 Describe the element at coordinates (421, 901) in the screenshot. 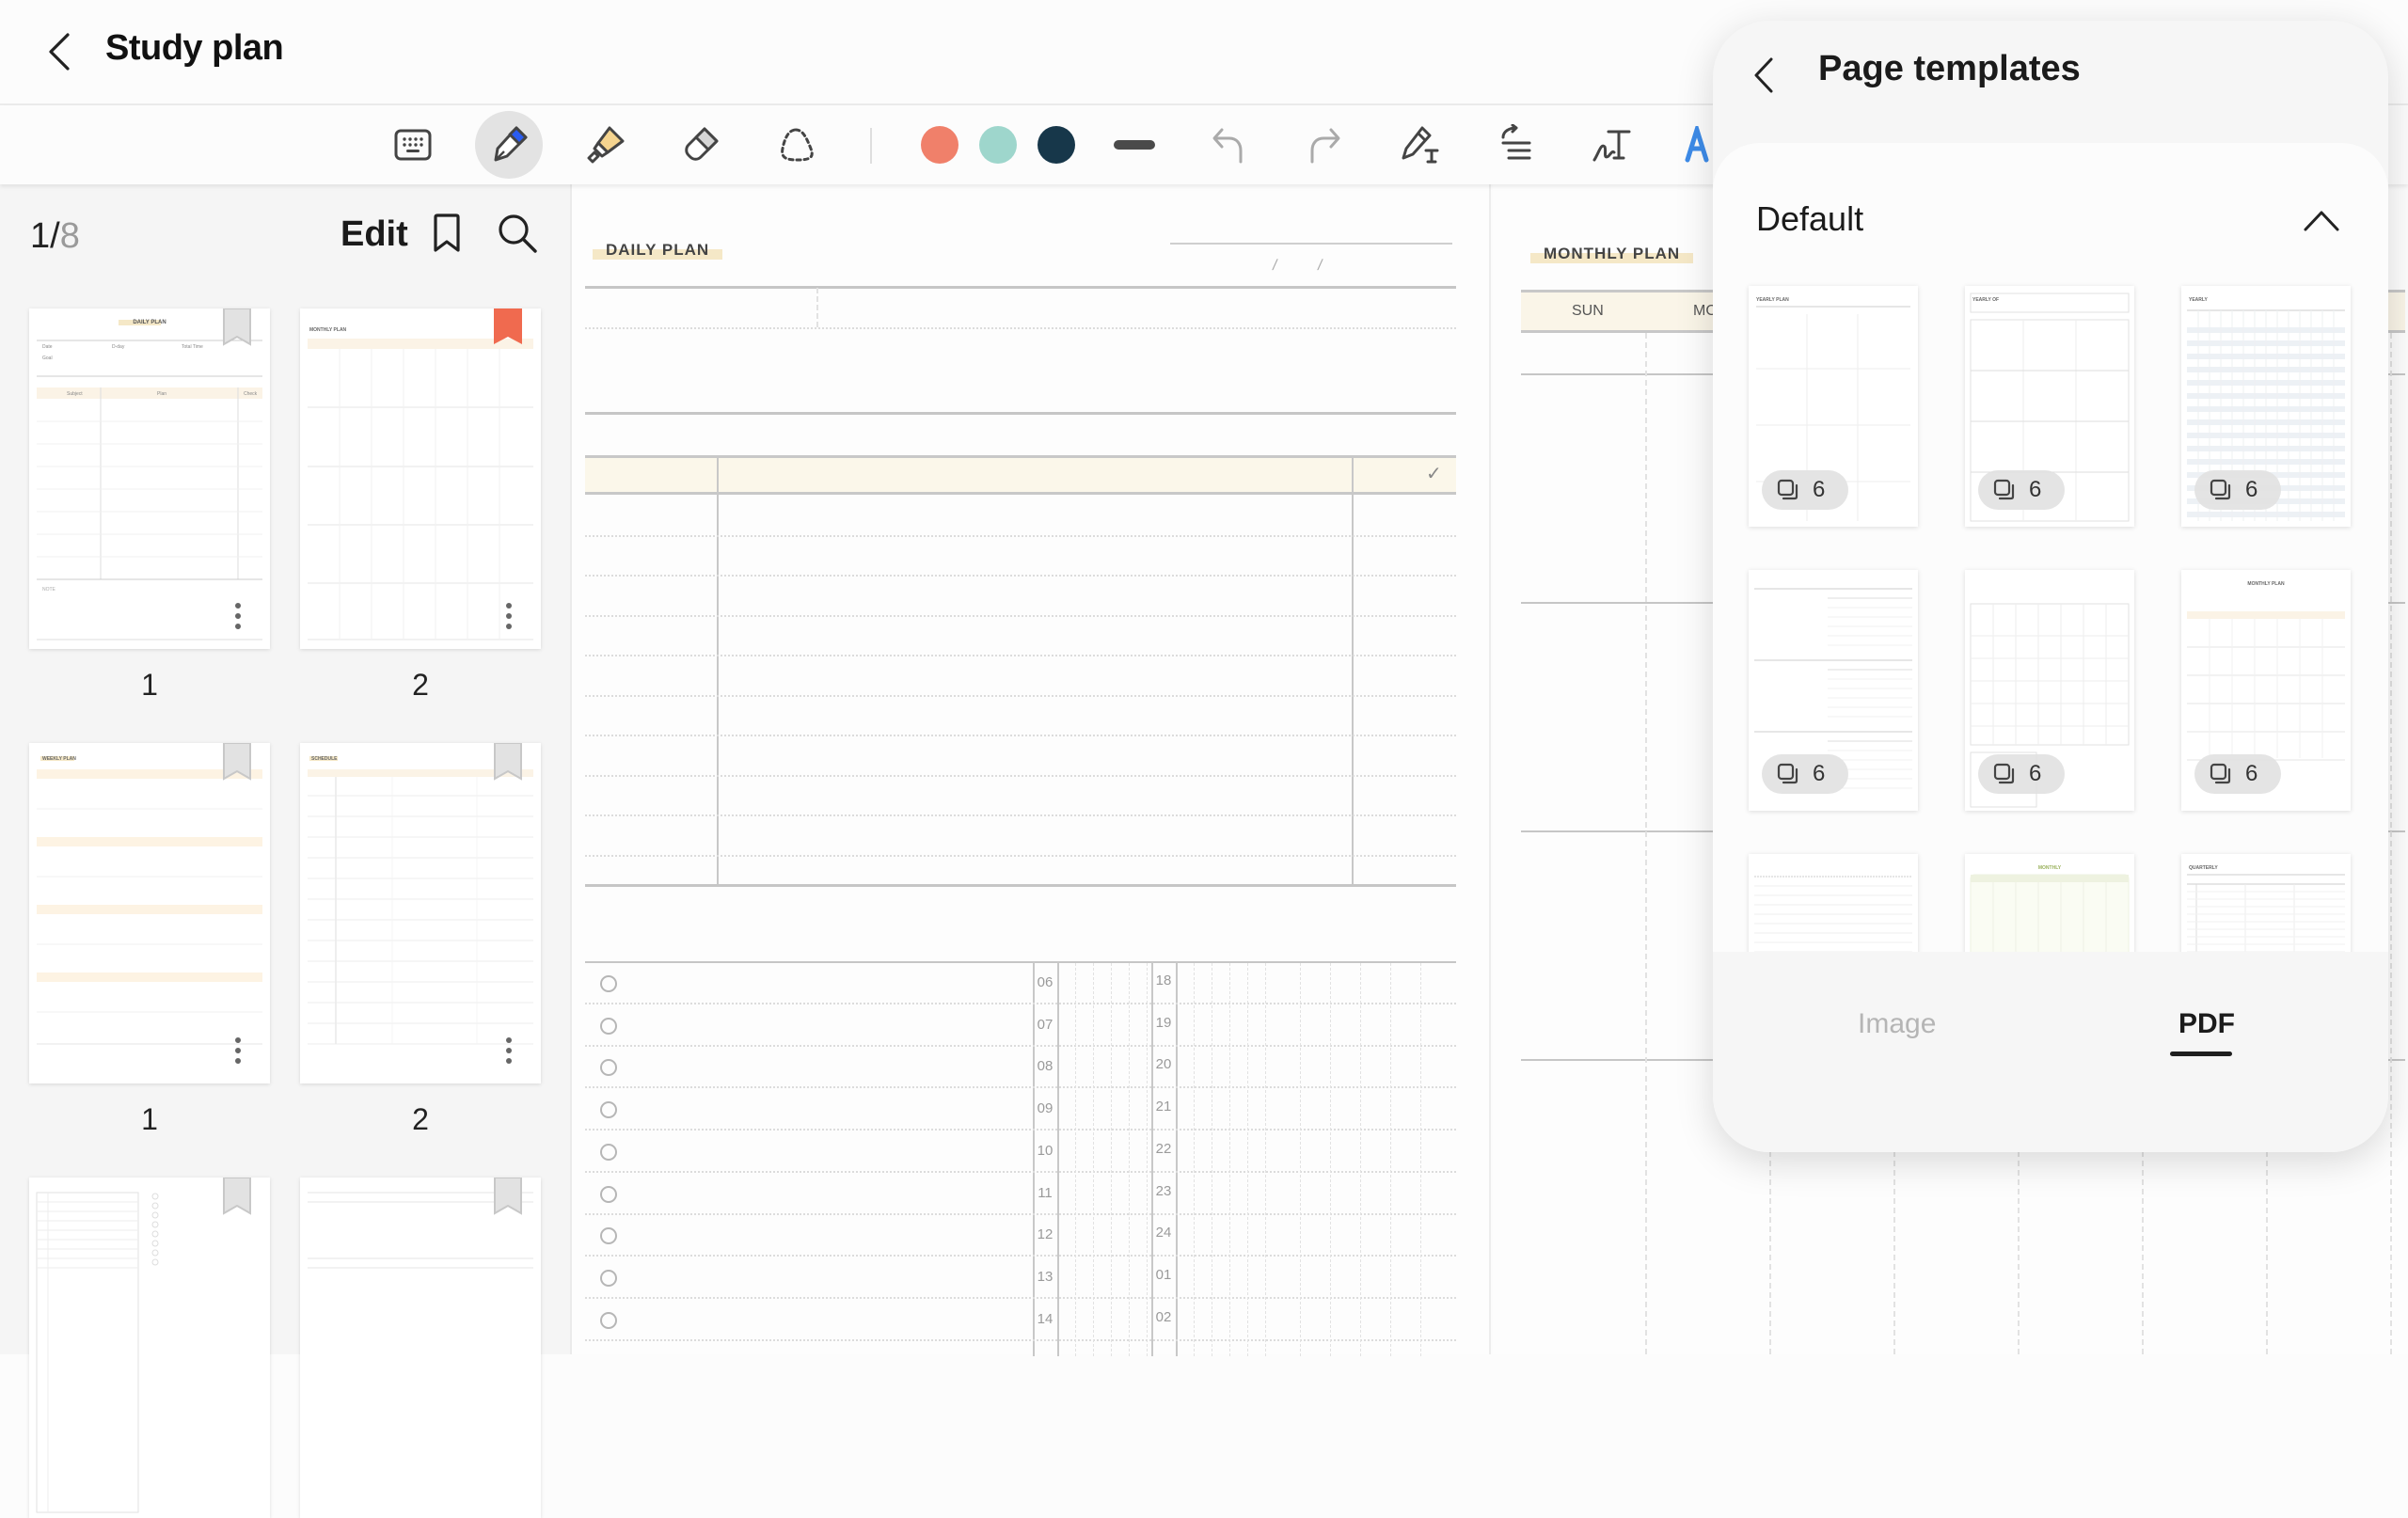

I see `schedule-preview: SCHEDULE` at that location.